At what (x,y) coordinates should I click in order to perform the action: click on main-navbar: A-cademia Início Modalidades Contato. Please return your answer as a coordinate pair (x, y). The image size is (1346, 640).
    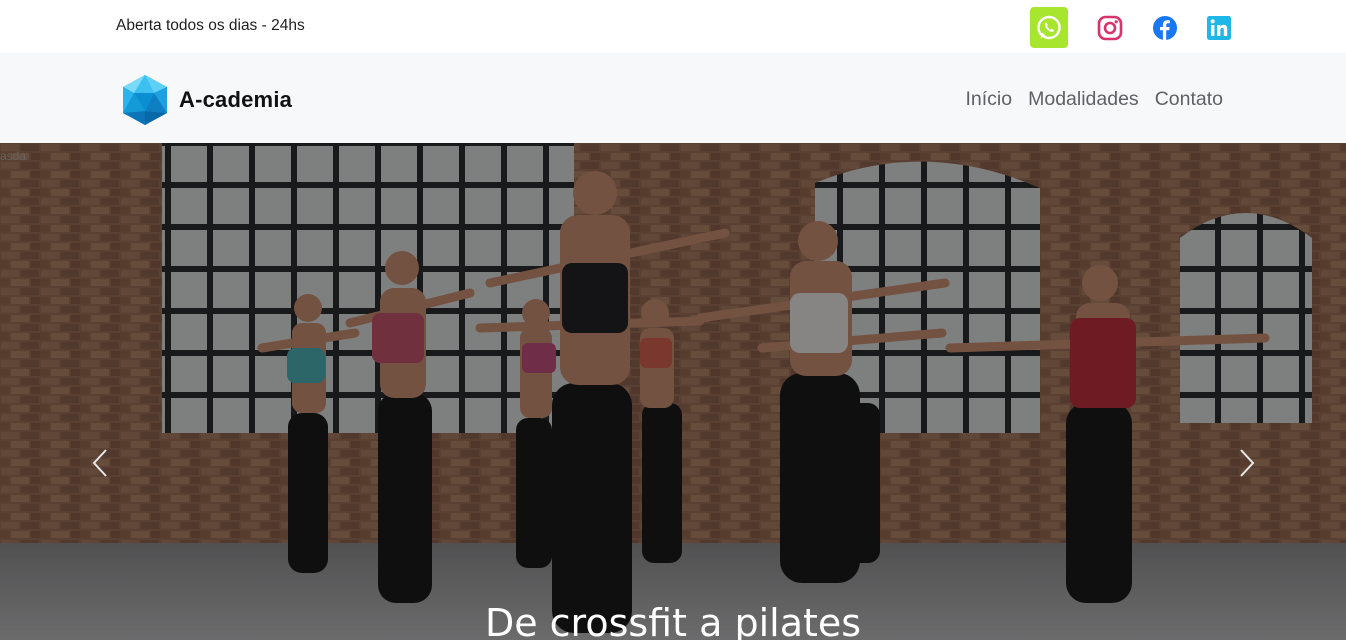
    Looking at the image, I should click on (673, 98).